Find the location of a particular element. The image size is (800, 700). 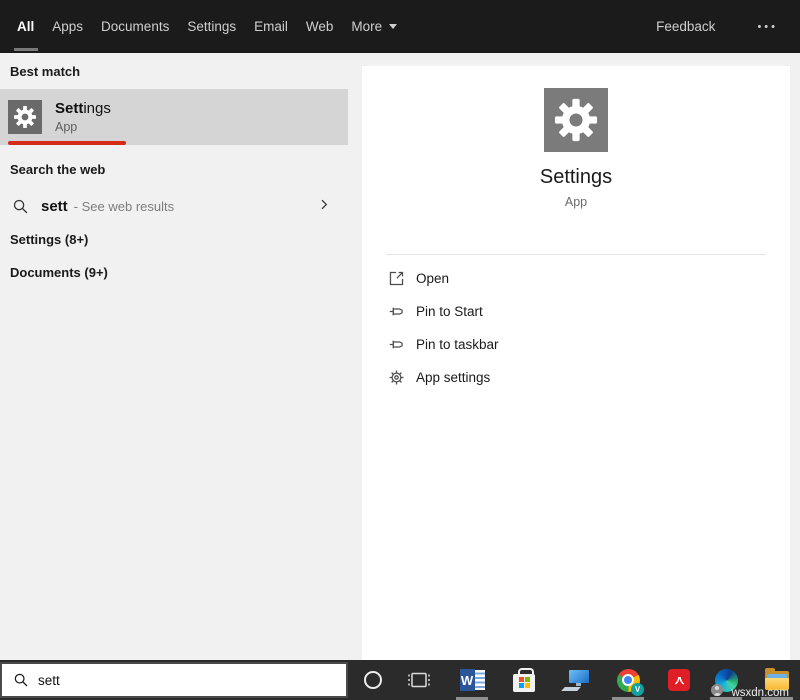

word-icon: W is located at coordinates (472, 680).